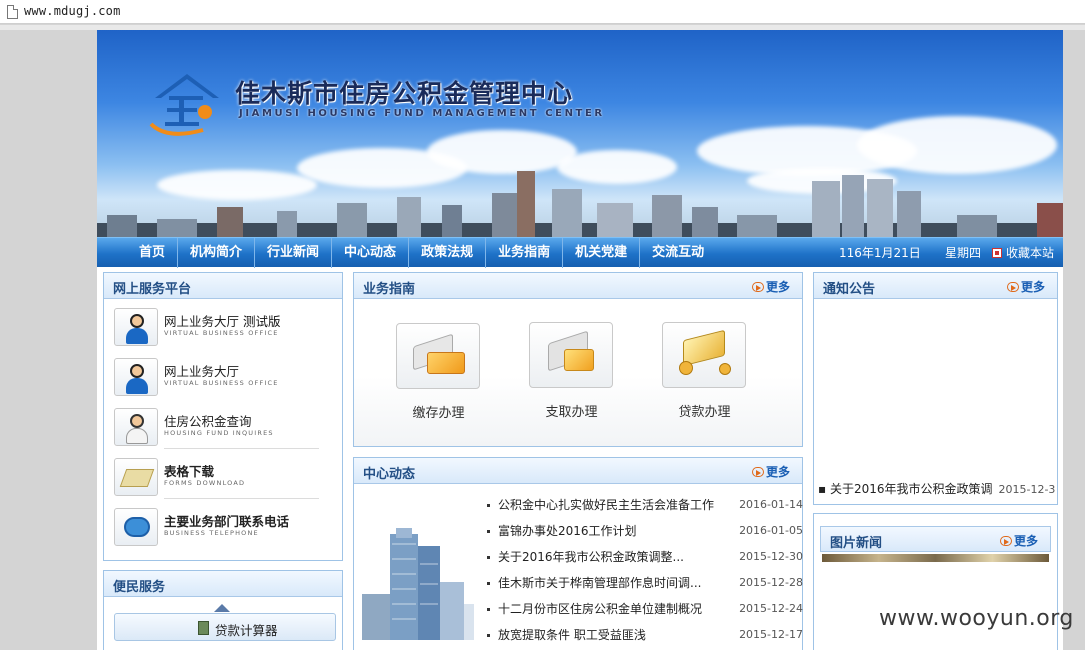  I want to click on tile-loan: 贷款办理, so click(704, 371).